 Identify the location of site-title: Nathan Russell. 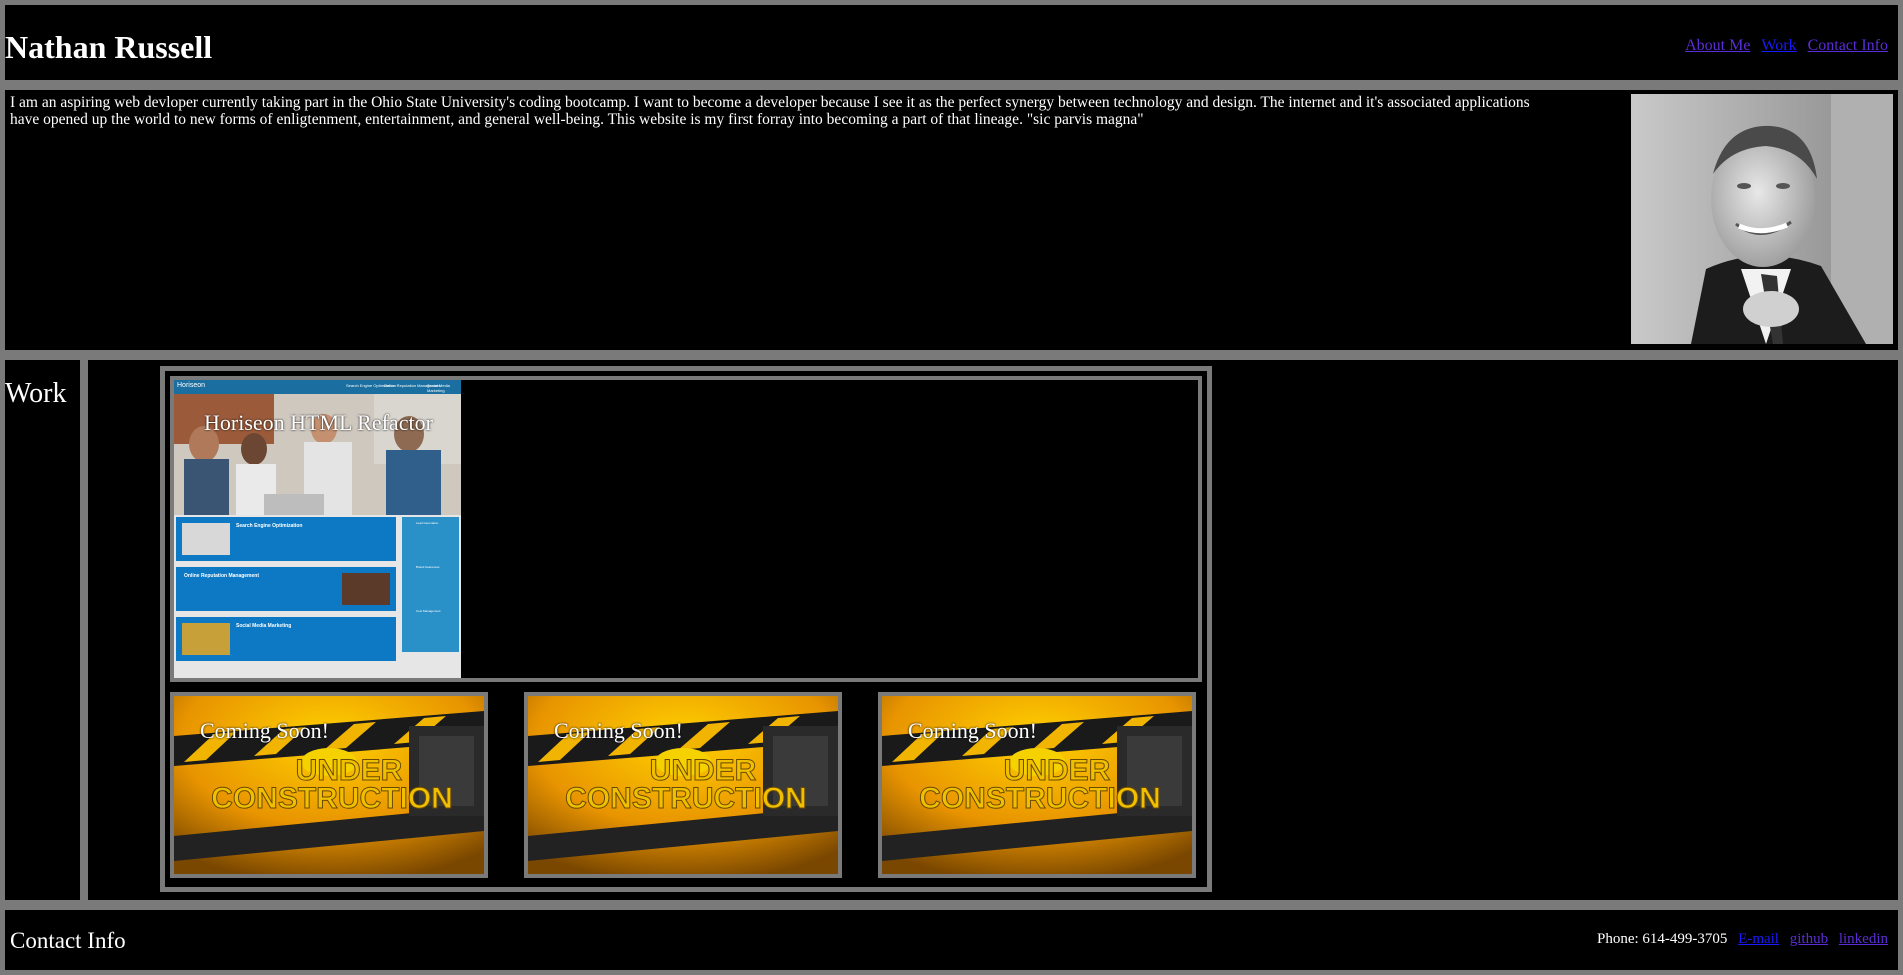
(109, 47).